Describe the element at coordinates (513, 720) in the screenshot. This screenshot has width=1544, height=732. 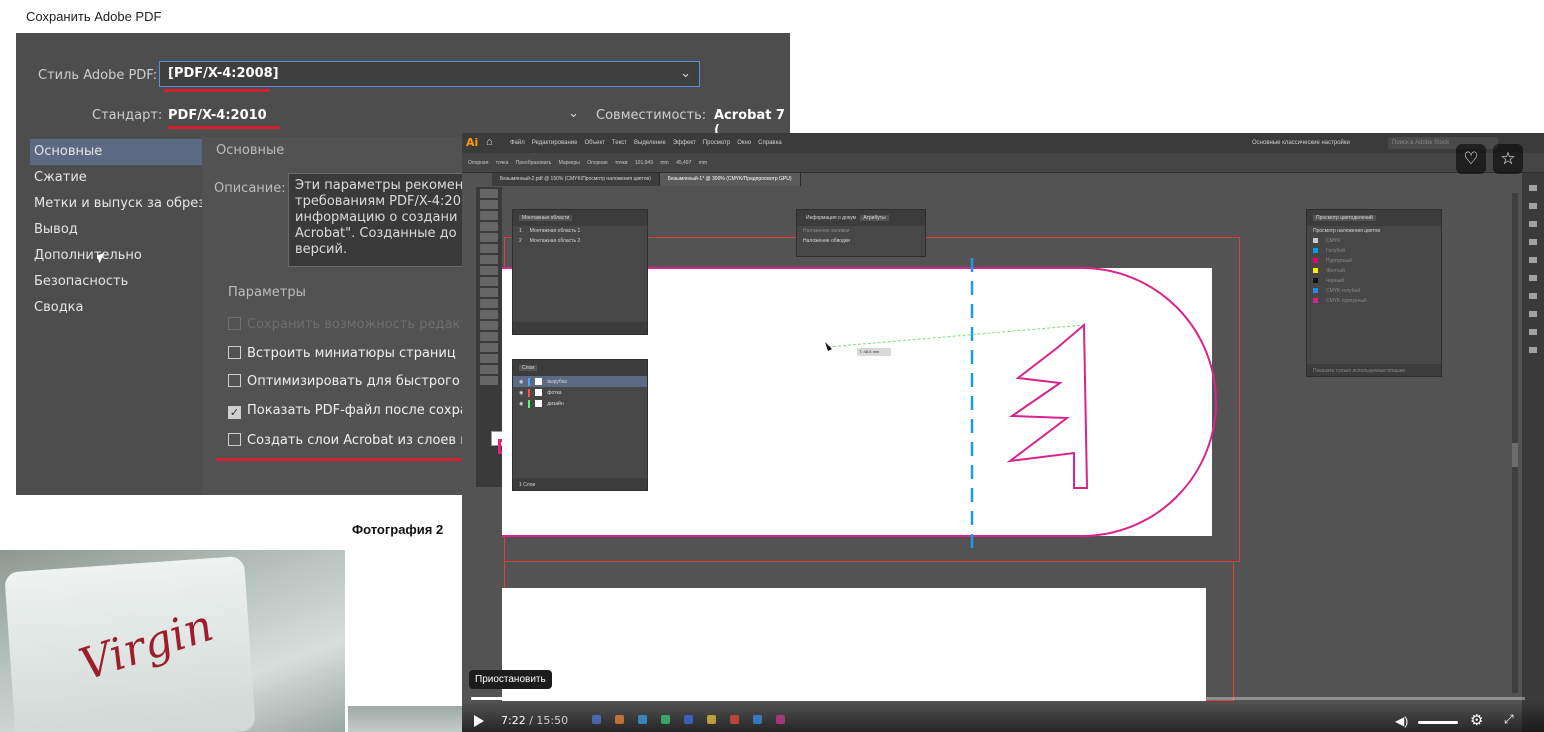
I see `time-current: 7:22` at that location.